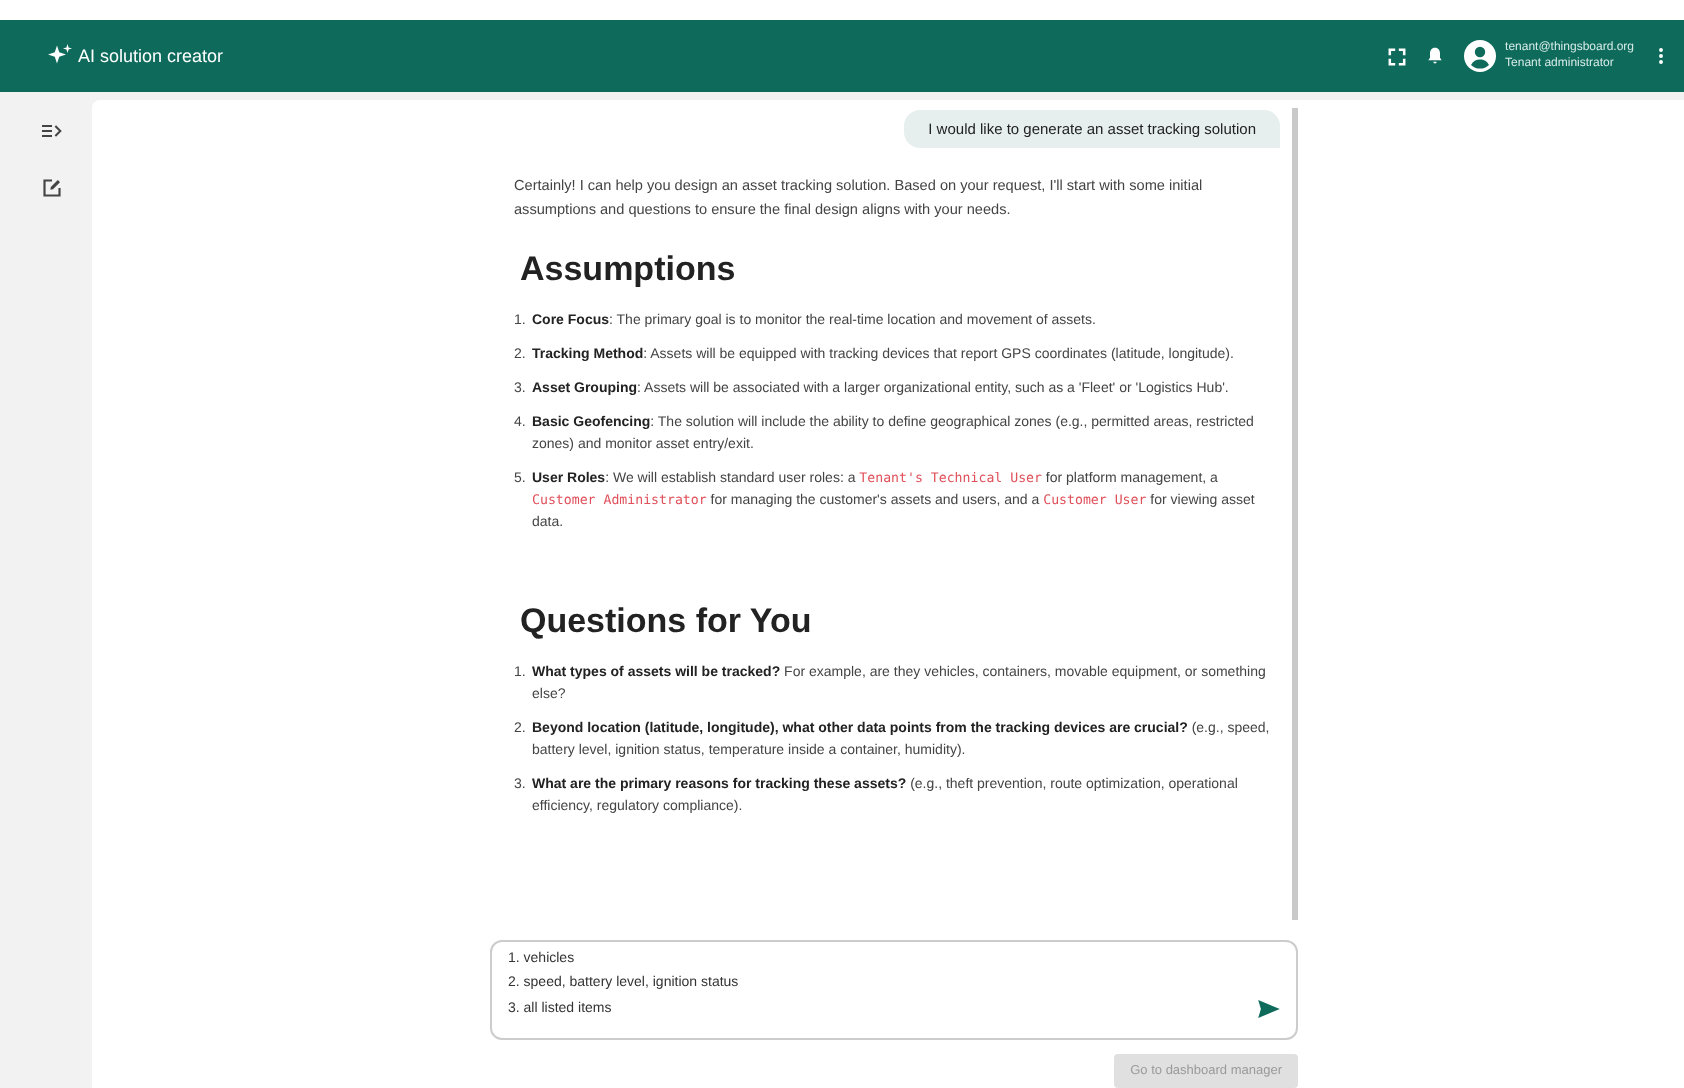  What do you see at coordinates (1295, 514) in the screenshot?
I see `scrollbar` at bounding box center [1295, 514].